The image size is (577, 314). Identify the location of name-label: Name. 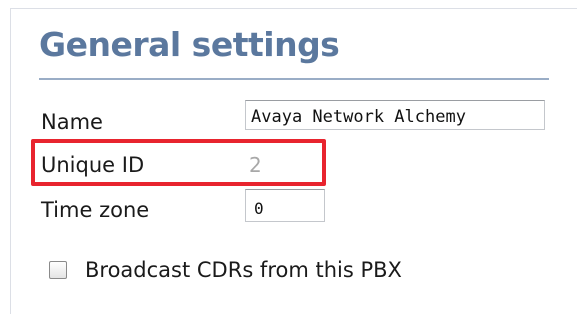
(72, 122).